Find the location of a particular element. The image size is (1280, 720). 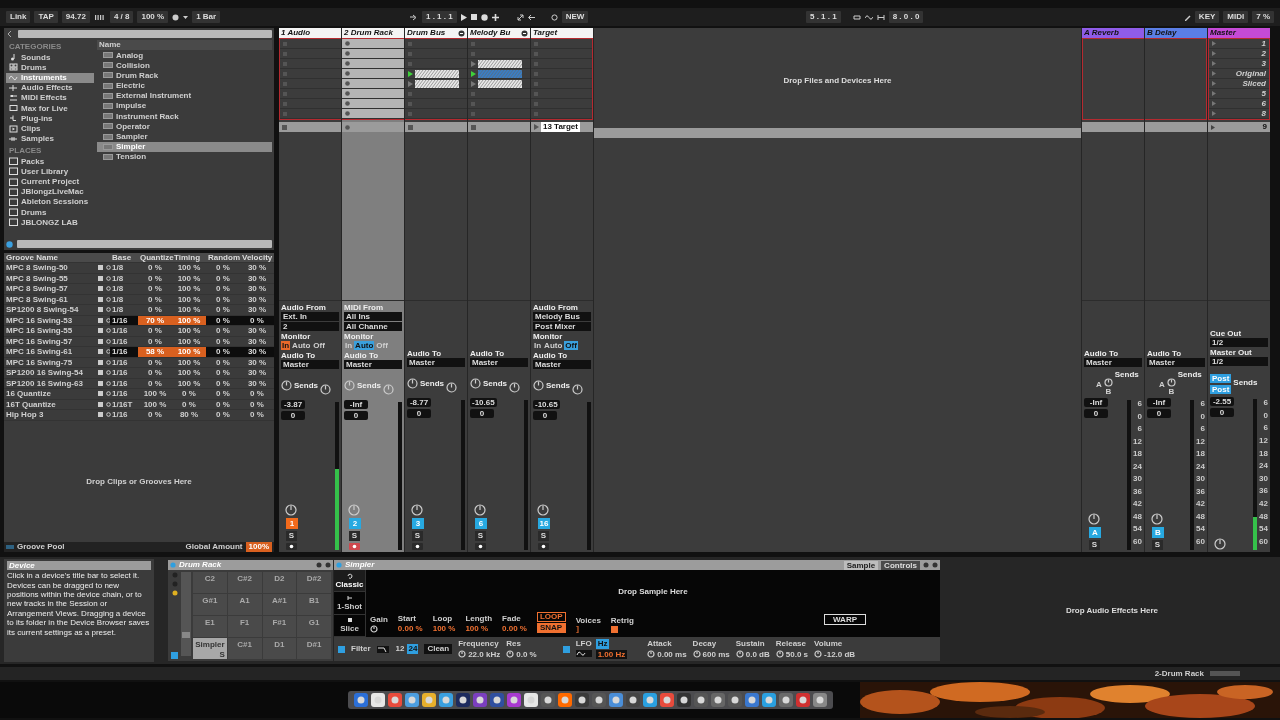

lfo-toggle is located at coordinates (566, 649).